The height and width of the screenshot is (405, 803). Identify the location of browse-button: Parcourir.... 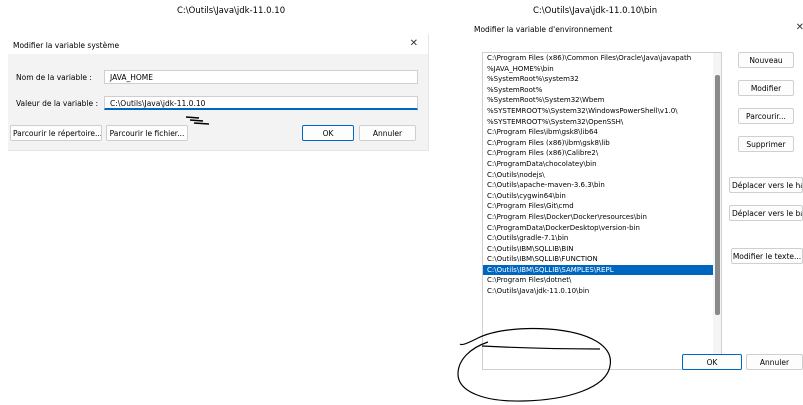
(766, 116).